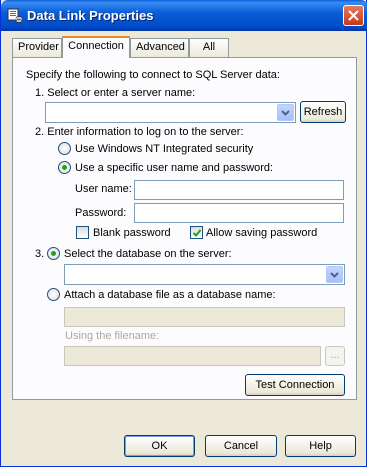  What do you see at coordinates (241, 446) in the screenshot?
I see `cancel-button: Cancel` at bounding box center [241, 446].